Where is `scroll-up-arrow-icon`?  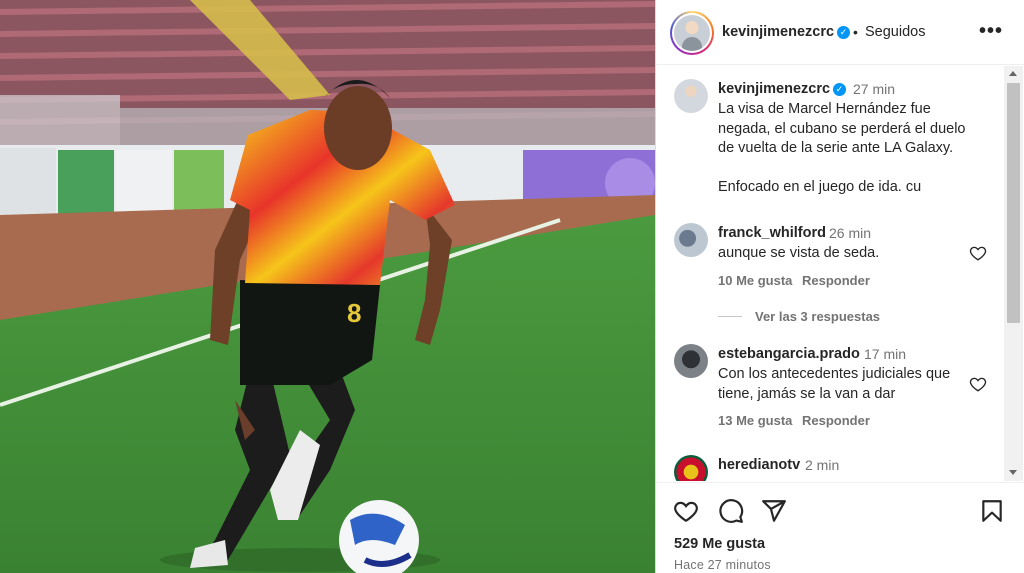 scroll-up-arrow-icon is located at coordinates (1013, 73).